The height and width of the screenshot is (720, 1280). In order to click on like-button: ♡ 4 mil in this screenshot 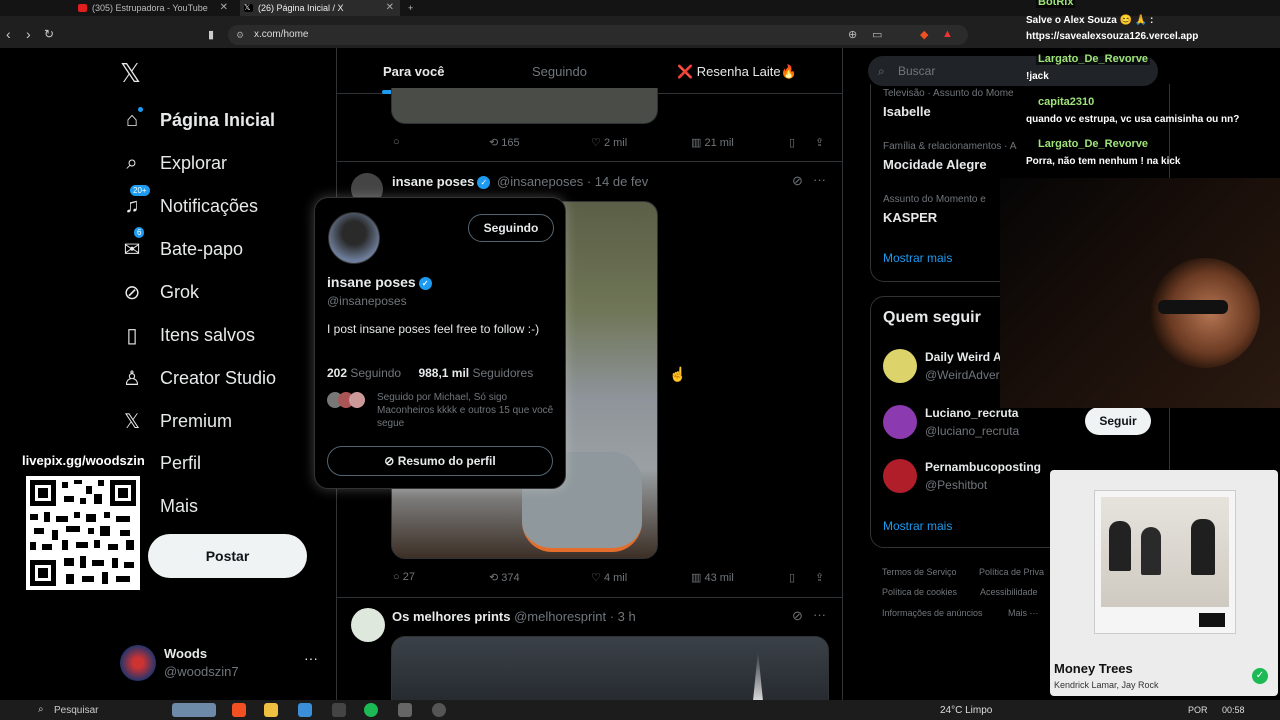, I will do `click(609, 577)`.